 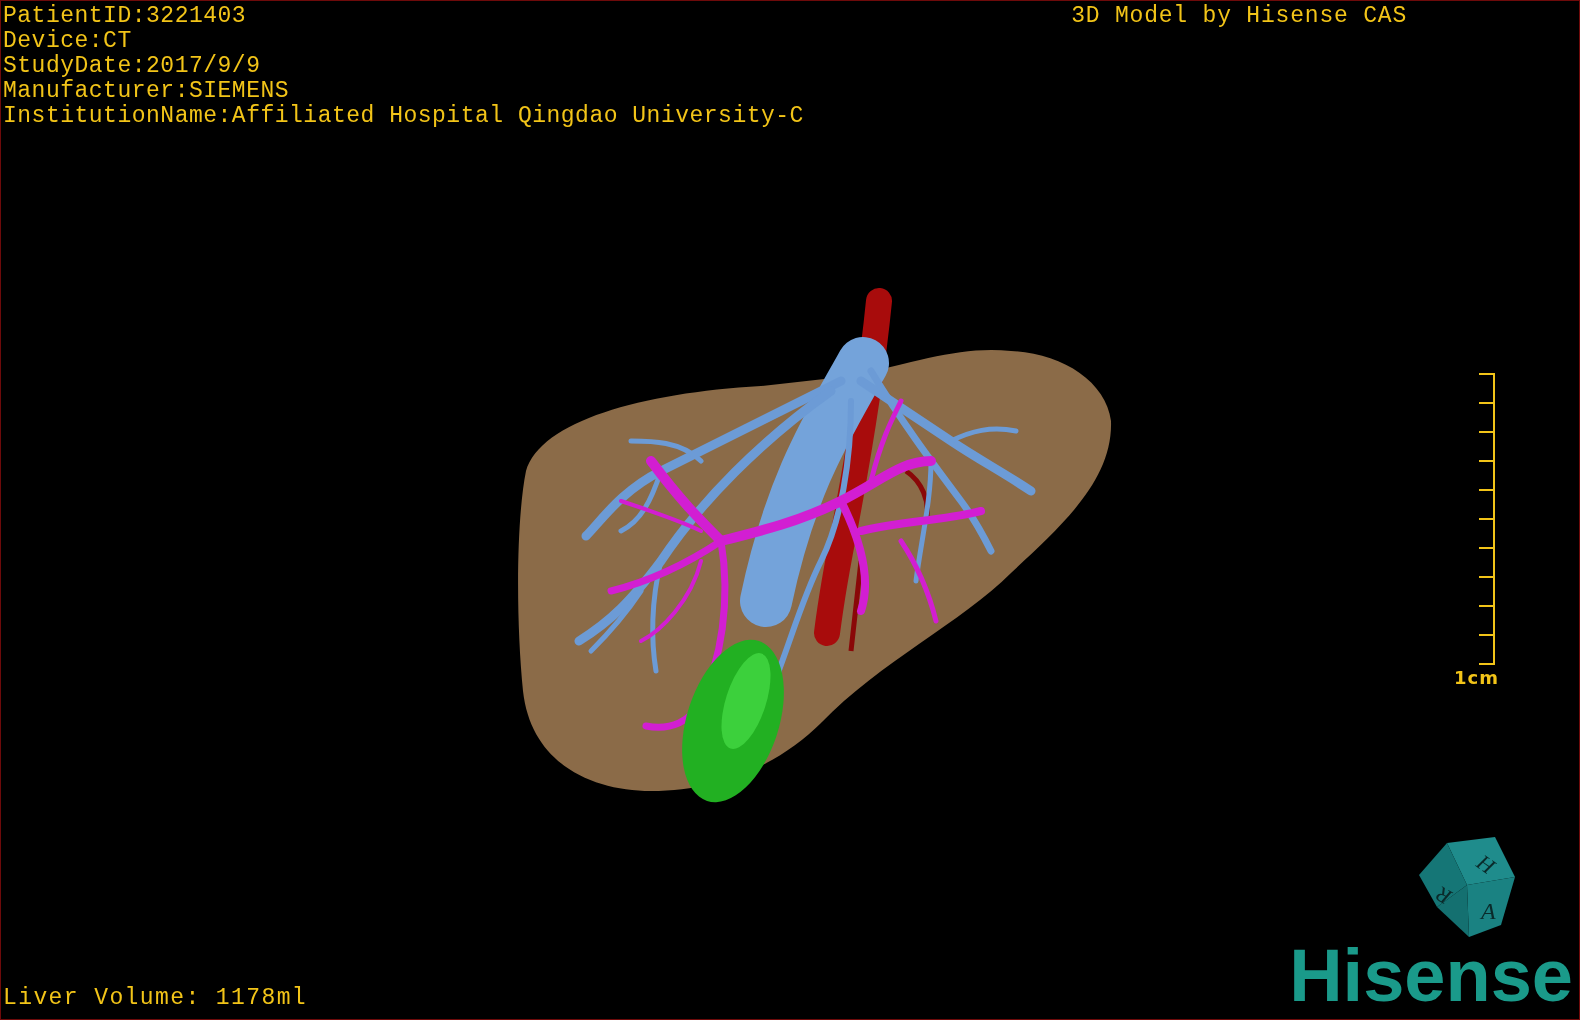 I want to click on patient-info-line: Device:CT, so click(x=68, y=41).